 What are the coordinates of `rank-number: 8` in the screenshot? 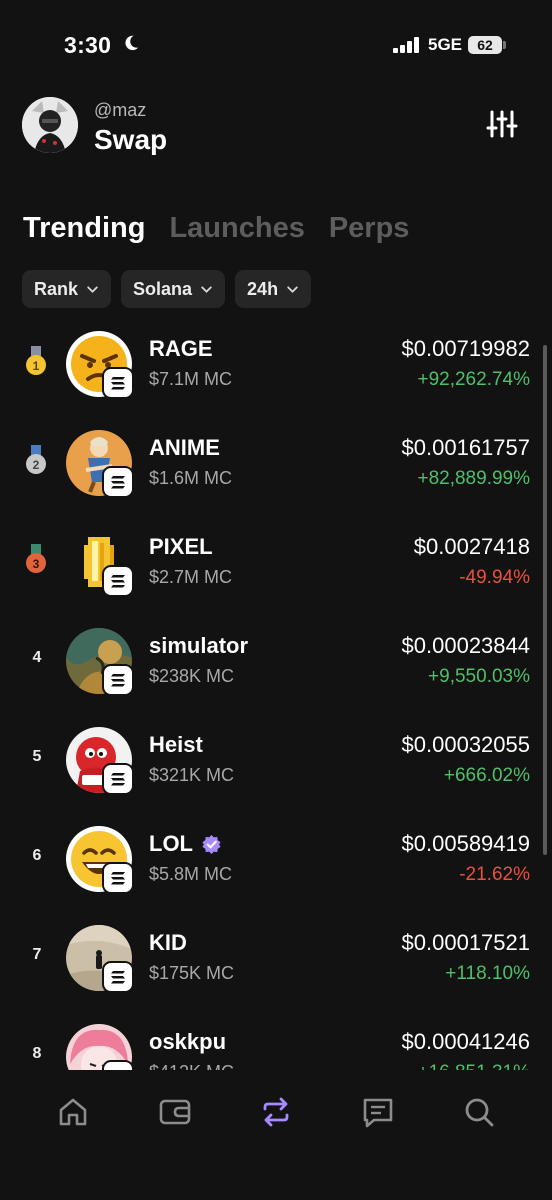 It's located at (37, 1053).